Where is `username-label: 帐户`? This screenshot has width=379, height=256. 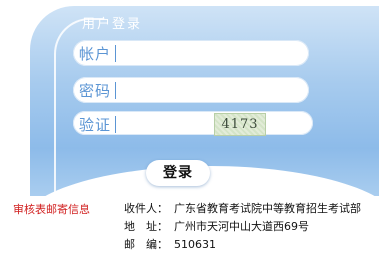 username-label: 帐户 is located at coordinates (95, 54).